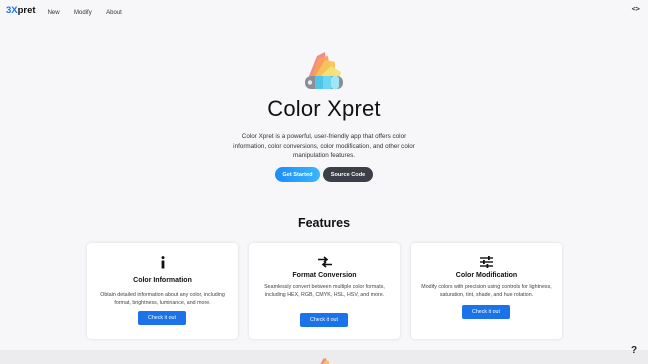 The image size is (648, 364). Describe the element at coordinates (324, 223) in the screenshot. I see `features-heading: Features` at that location.